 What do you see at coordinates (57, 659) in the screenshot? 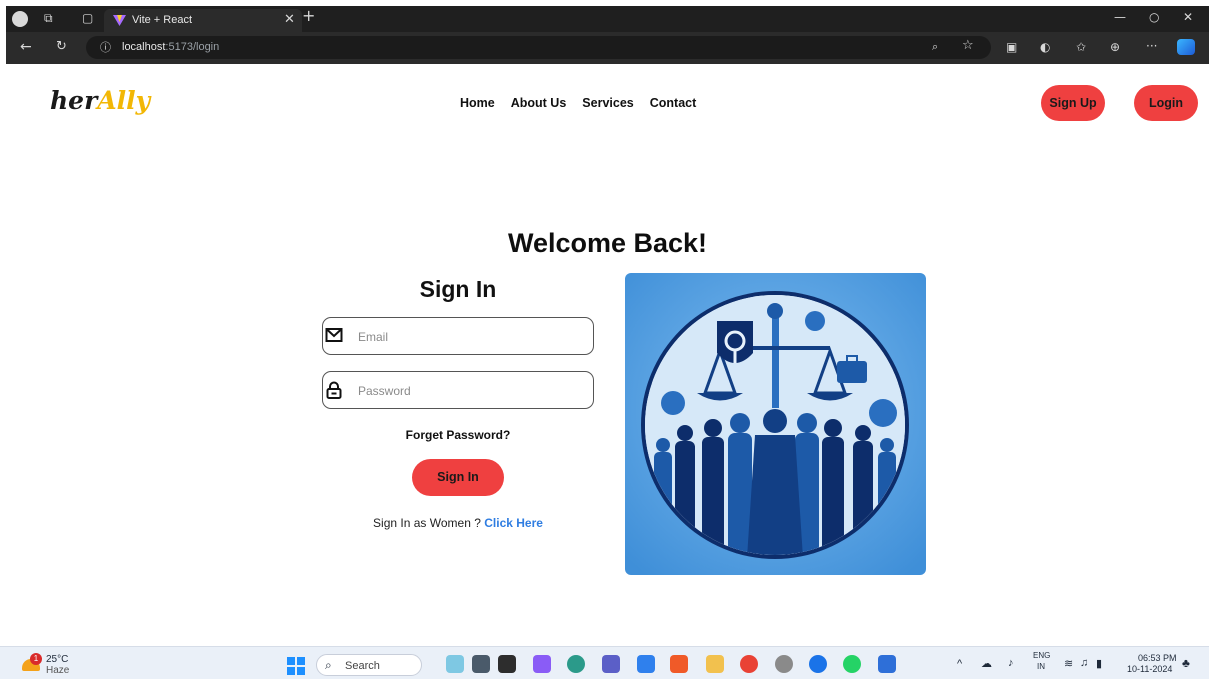
I see `weather-temp: 25°C` at bounding box center [57, 659].